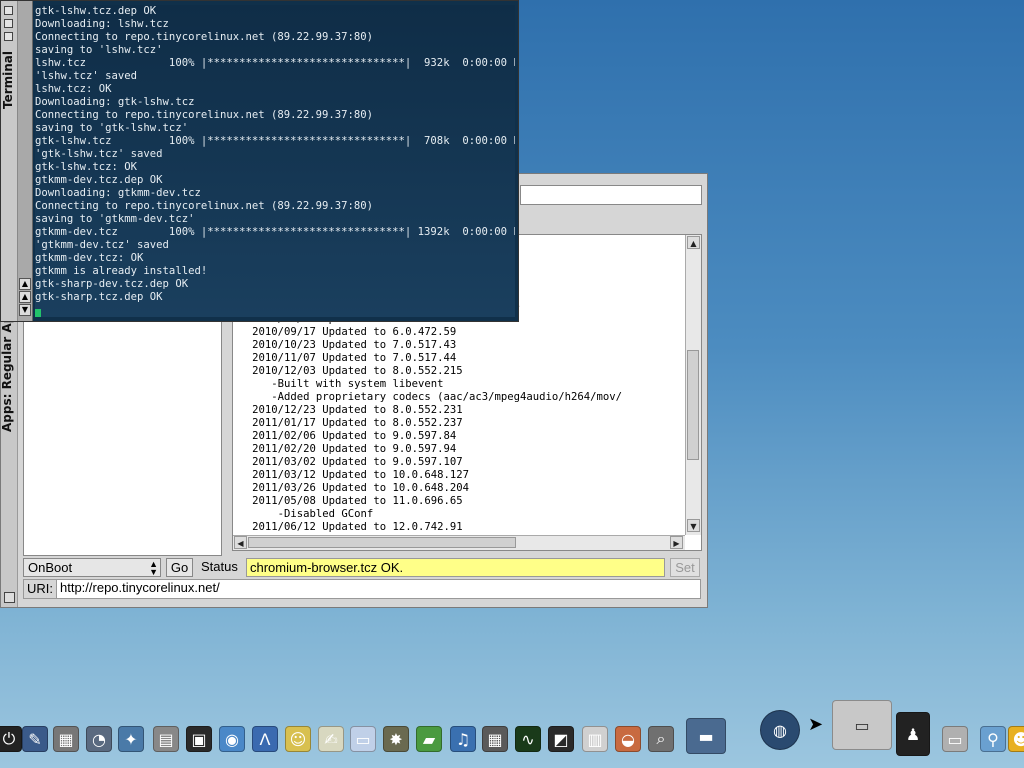 The image size is (1024, 768). I want to click on disk-icon: ◔, so click(99, 739).